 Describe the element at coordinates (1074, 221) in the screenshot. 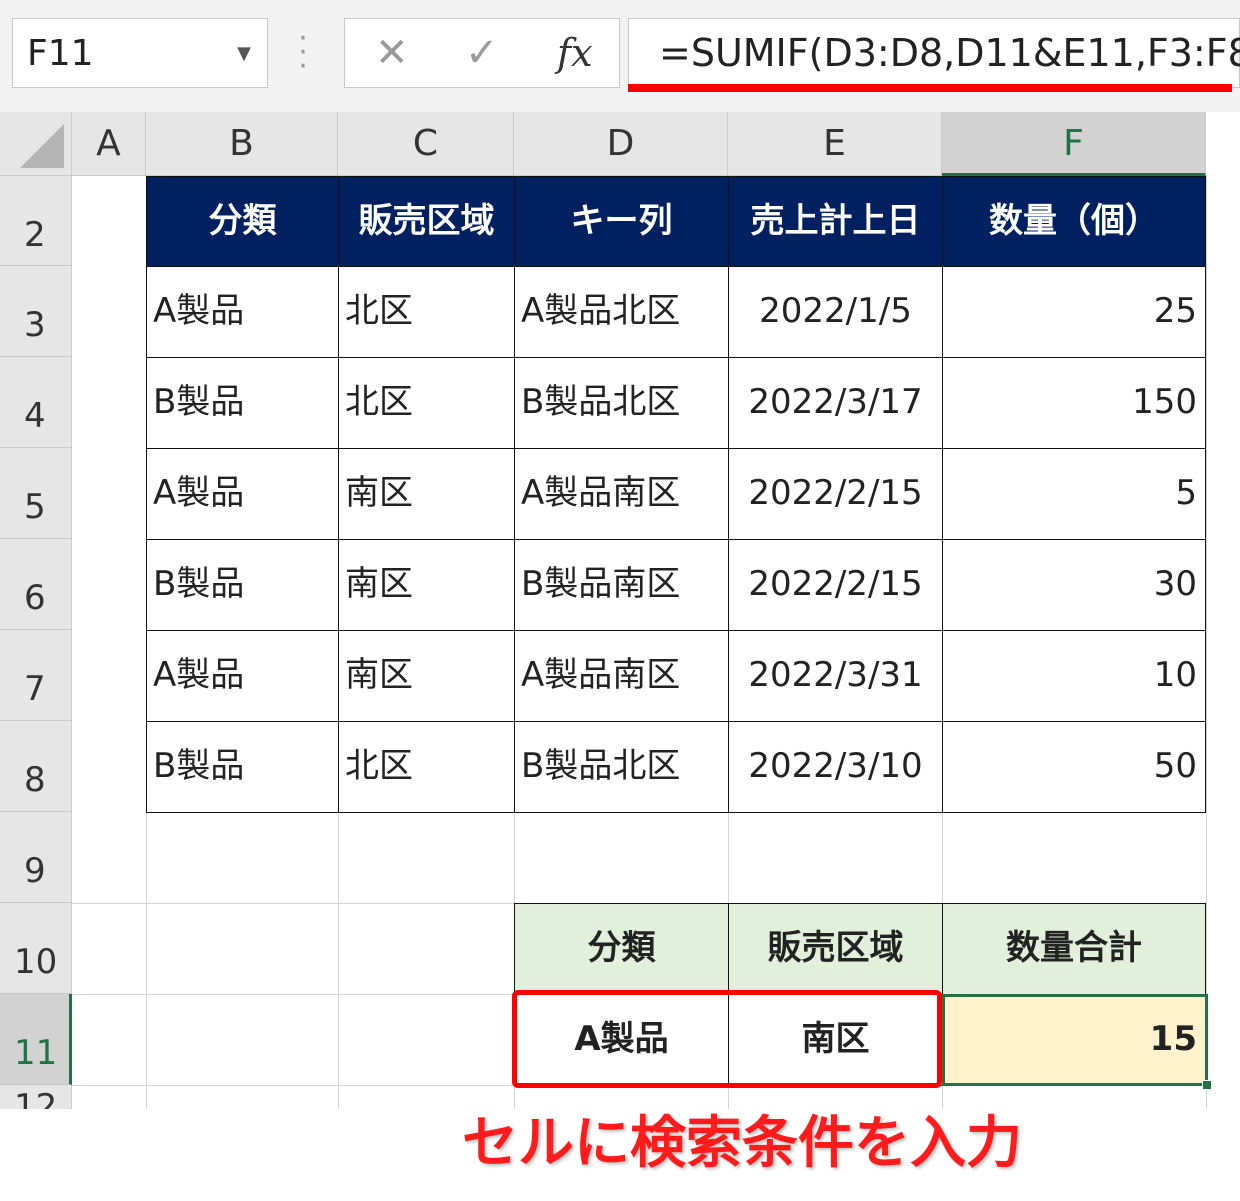

I see `table-header-quantity: 数量（個）` at that location.